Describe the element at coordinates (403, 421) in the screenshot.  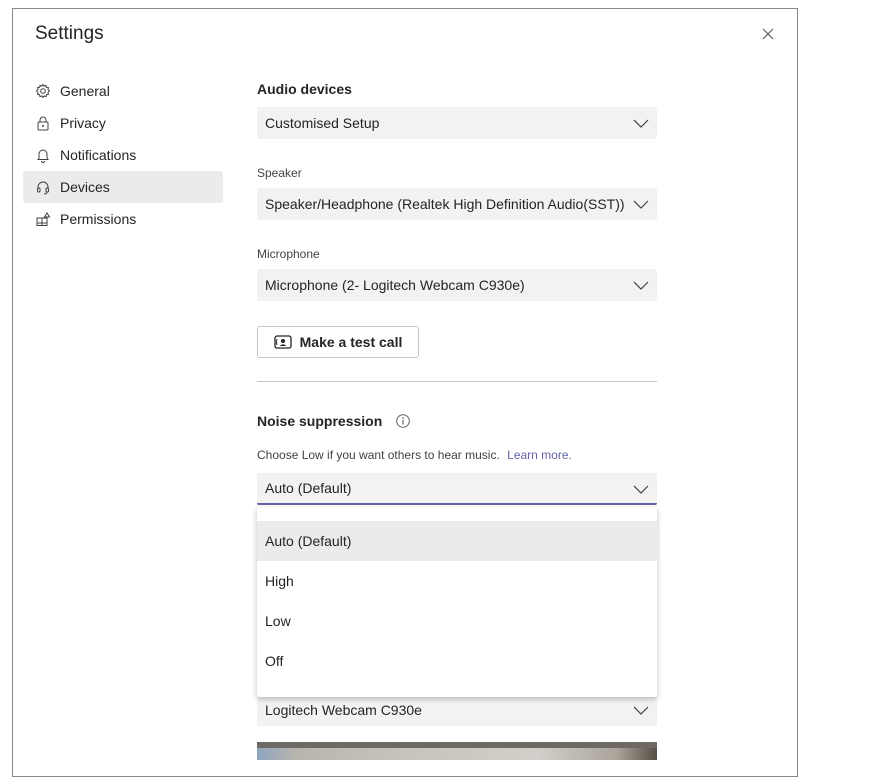
I see `info-icon` at that location.